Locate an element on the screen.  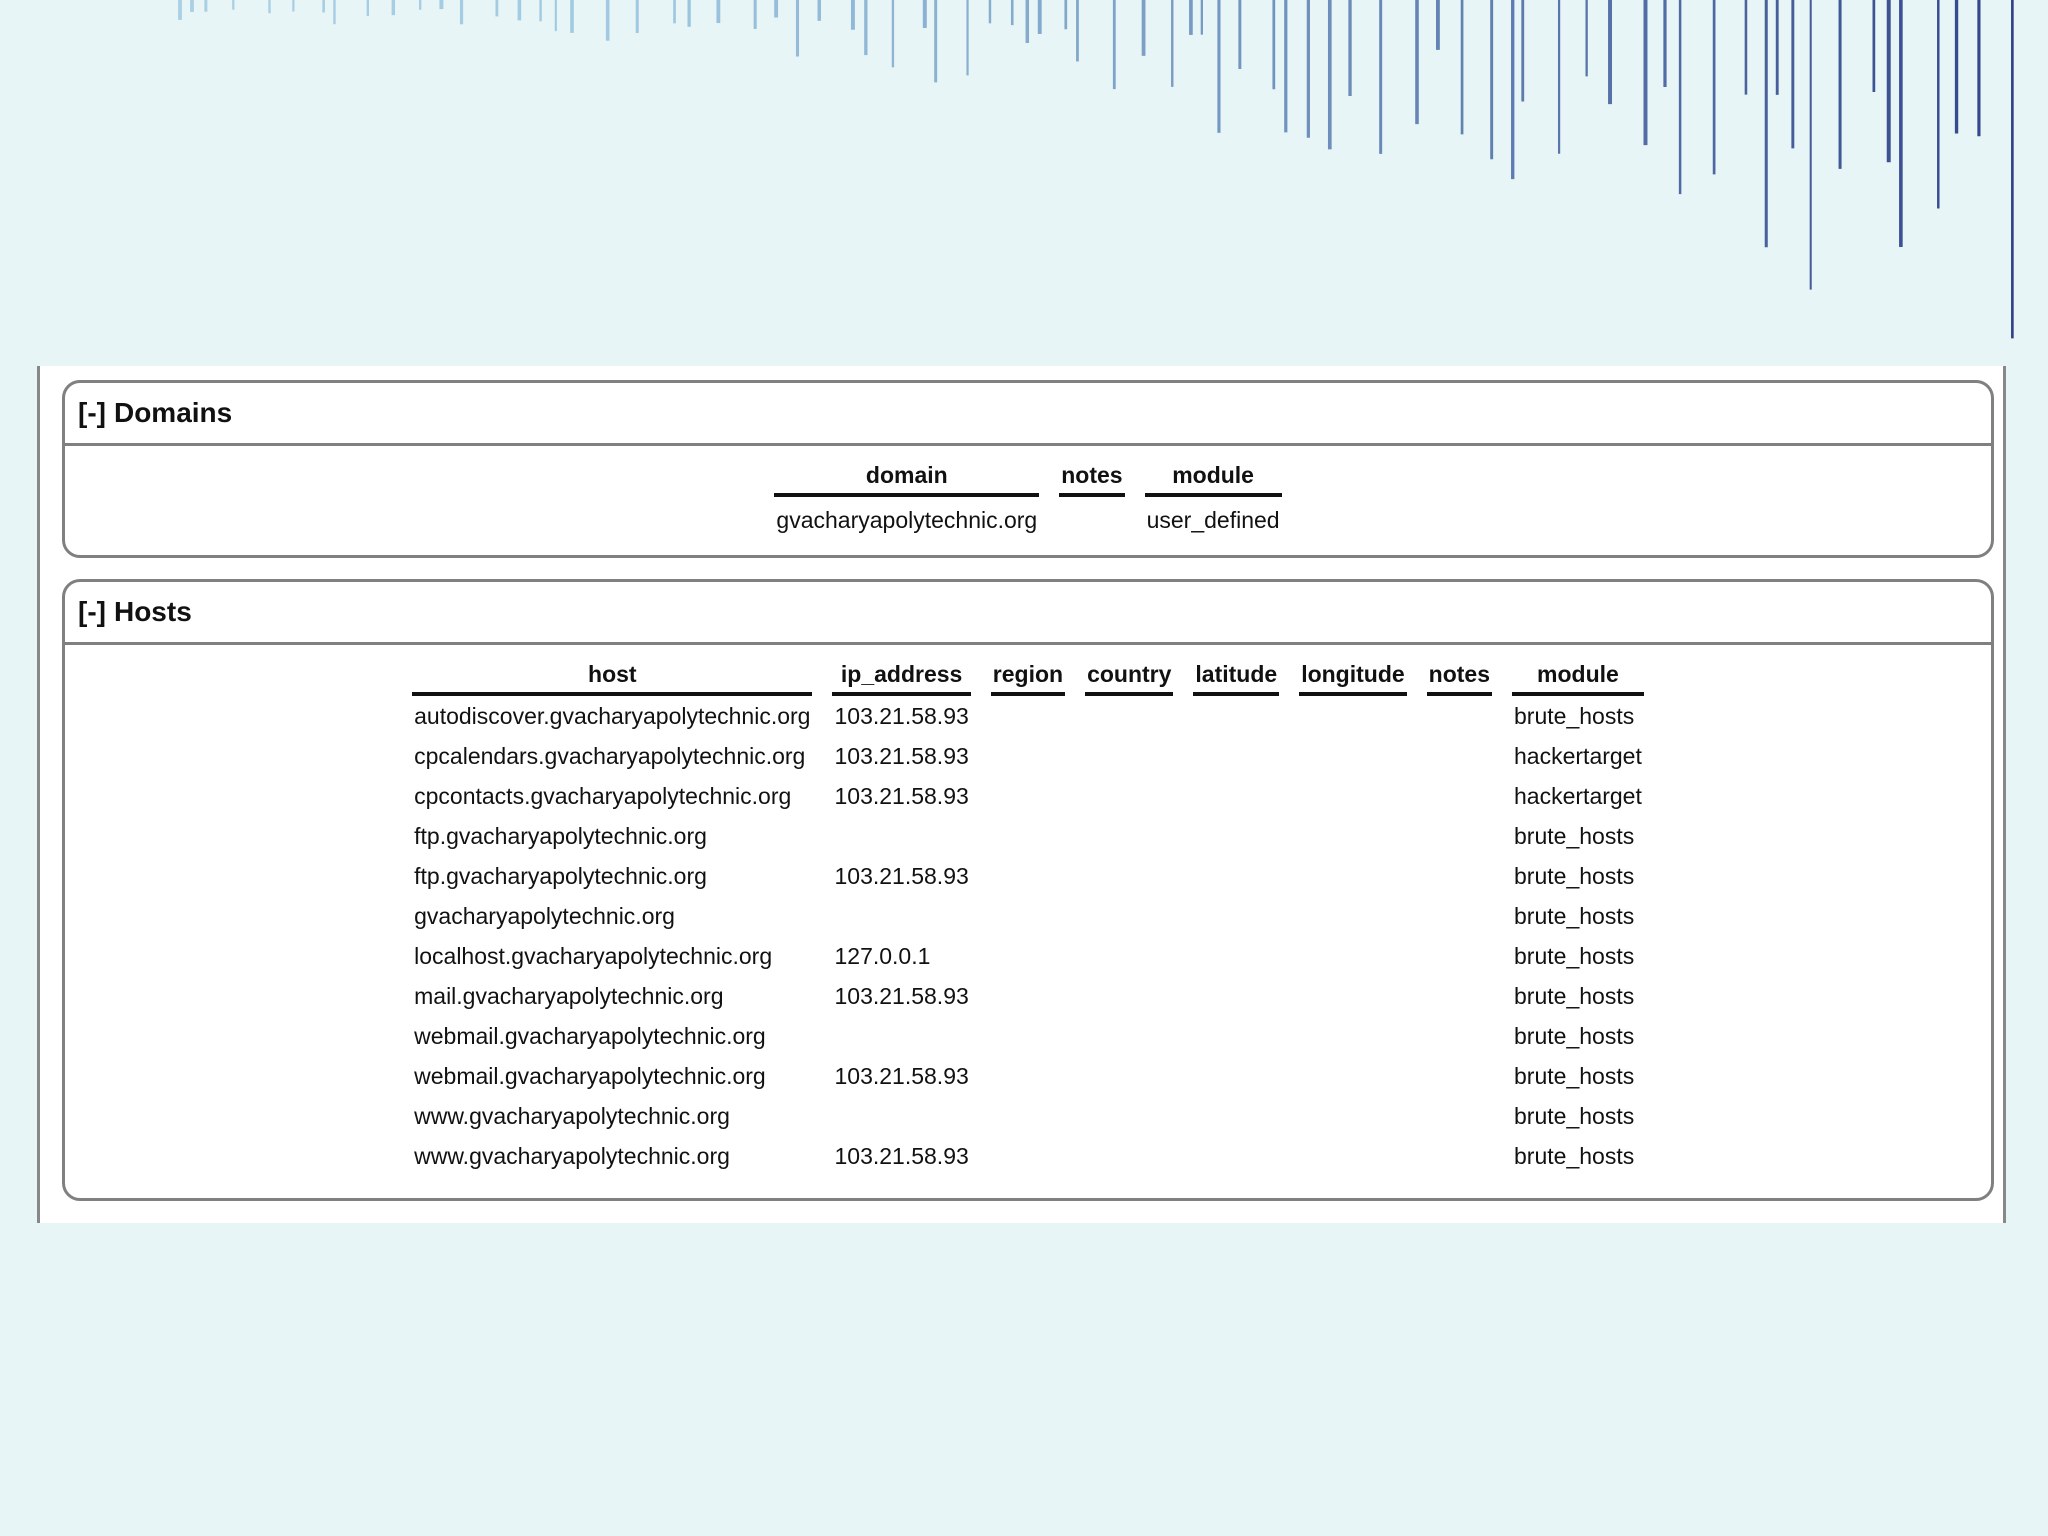
hosts-title: Hosts is located at coordinates (152, 611).